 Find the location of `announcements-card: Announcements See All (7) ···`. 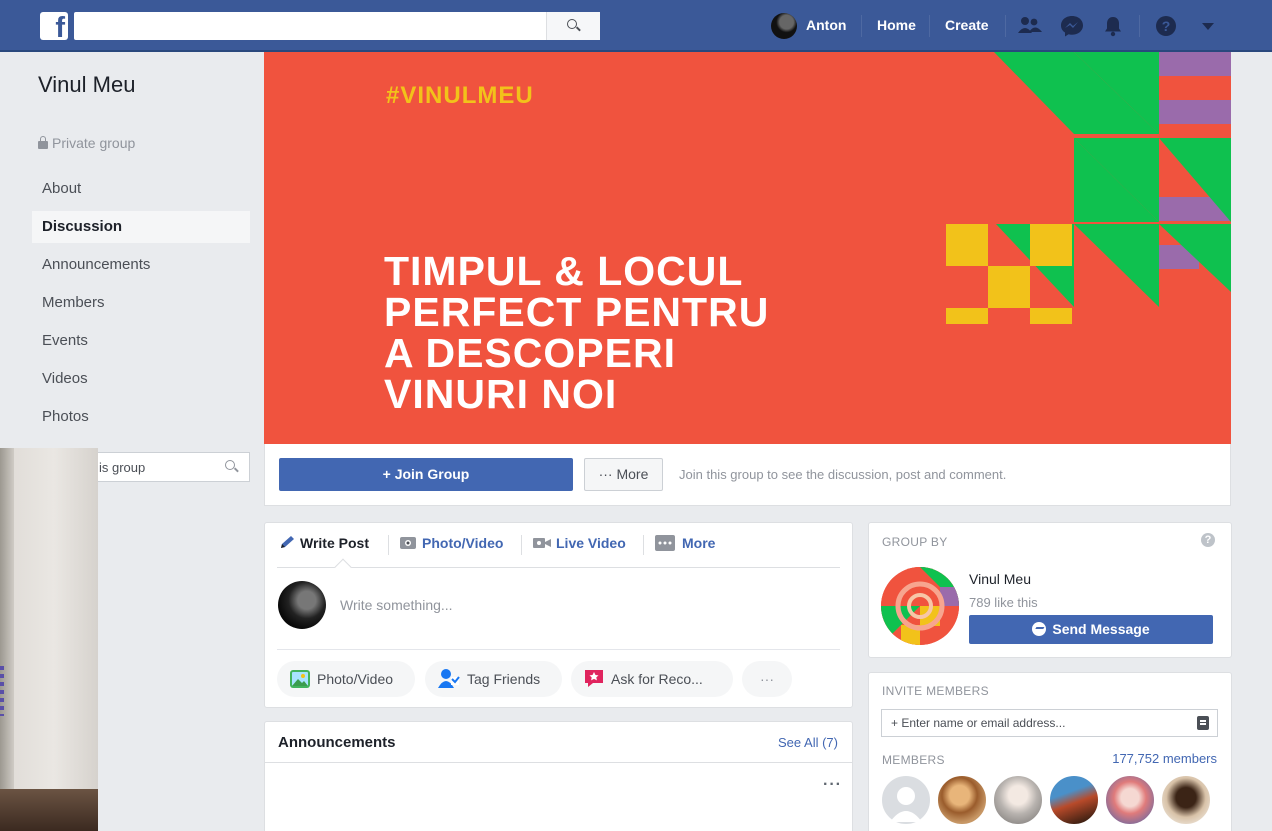

announcements-card: Announcements See All (7) ··· is located at coordinates (558, 776).